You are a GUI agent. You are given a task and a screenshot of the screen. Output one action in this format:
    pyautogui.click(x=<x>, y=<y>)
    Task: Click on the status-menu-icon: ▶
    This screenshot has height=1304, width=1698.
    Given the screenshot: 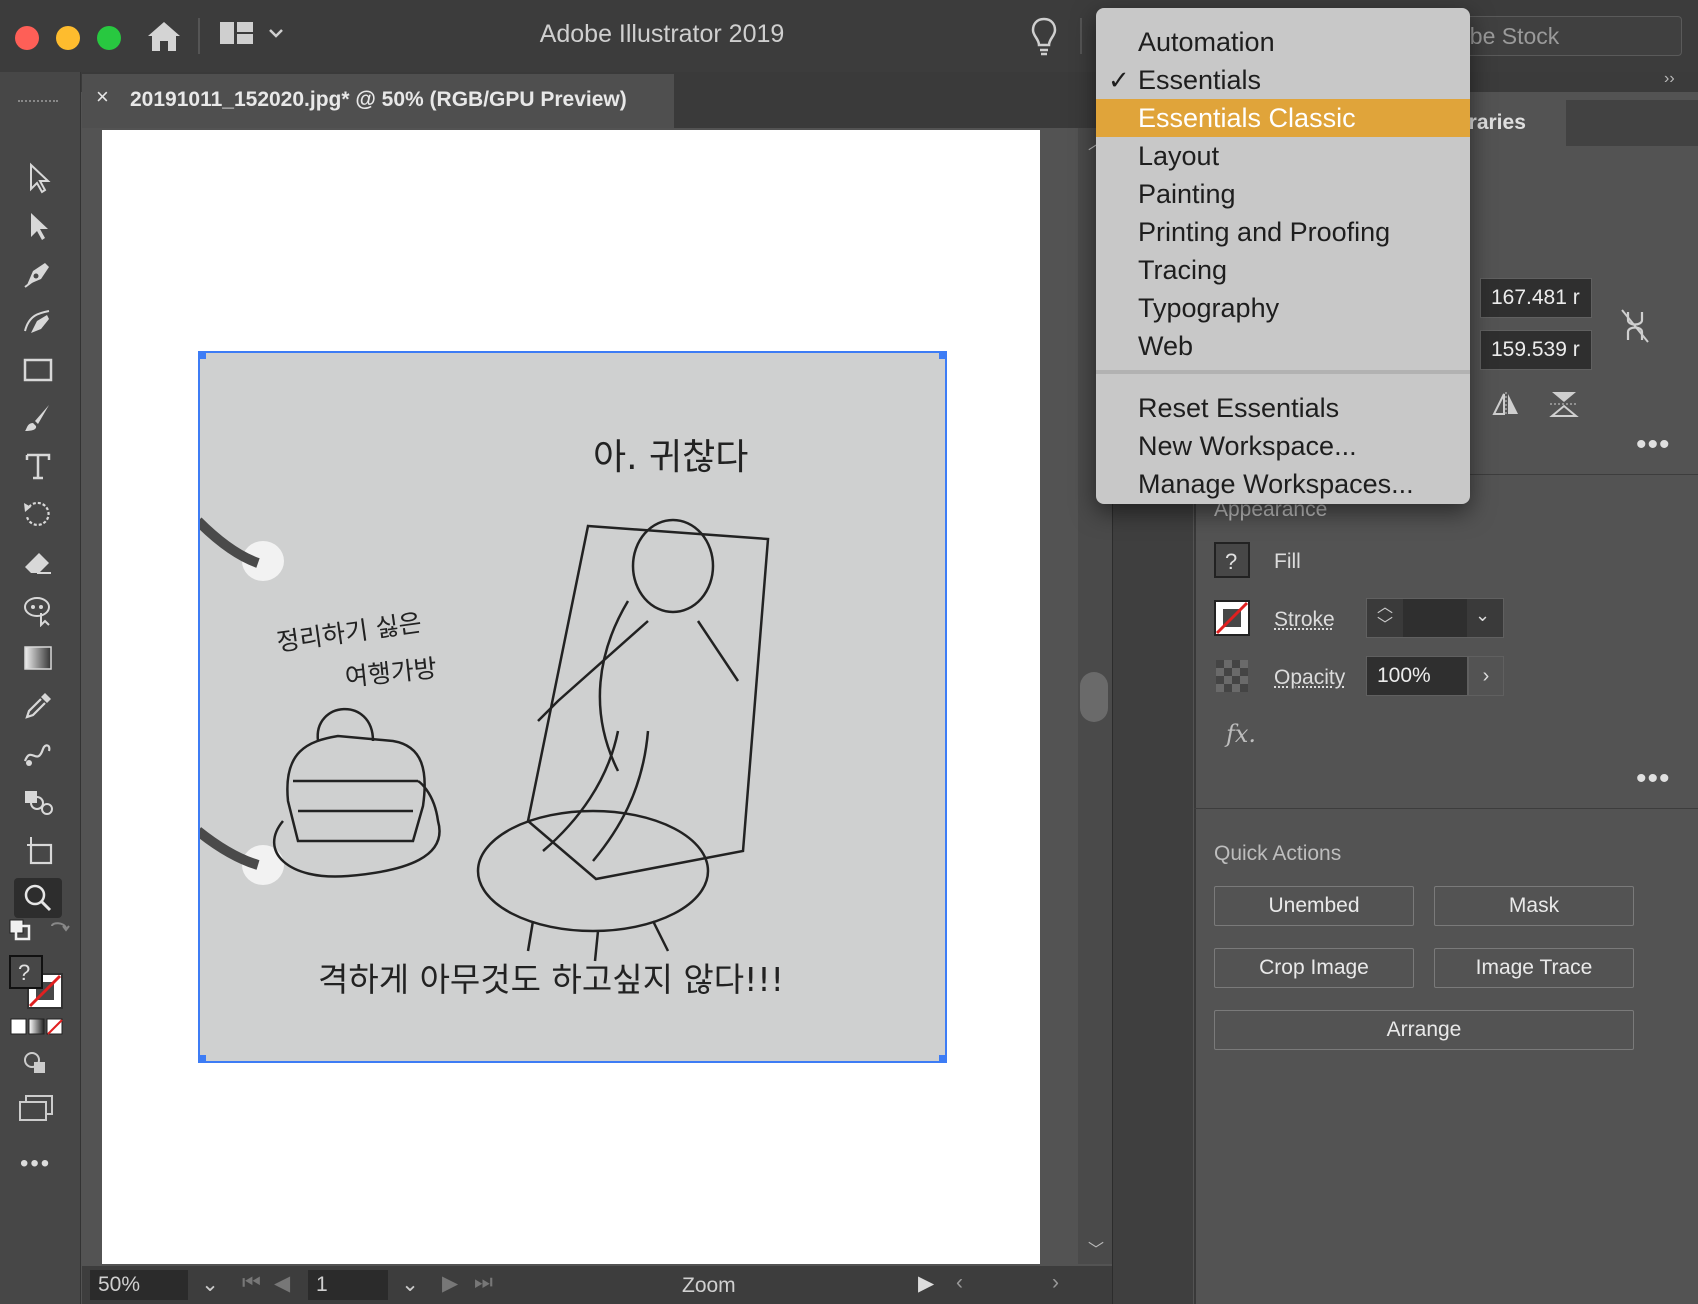 What is the action you would take?
    pyautogui.click(x=926, y=1283)
    